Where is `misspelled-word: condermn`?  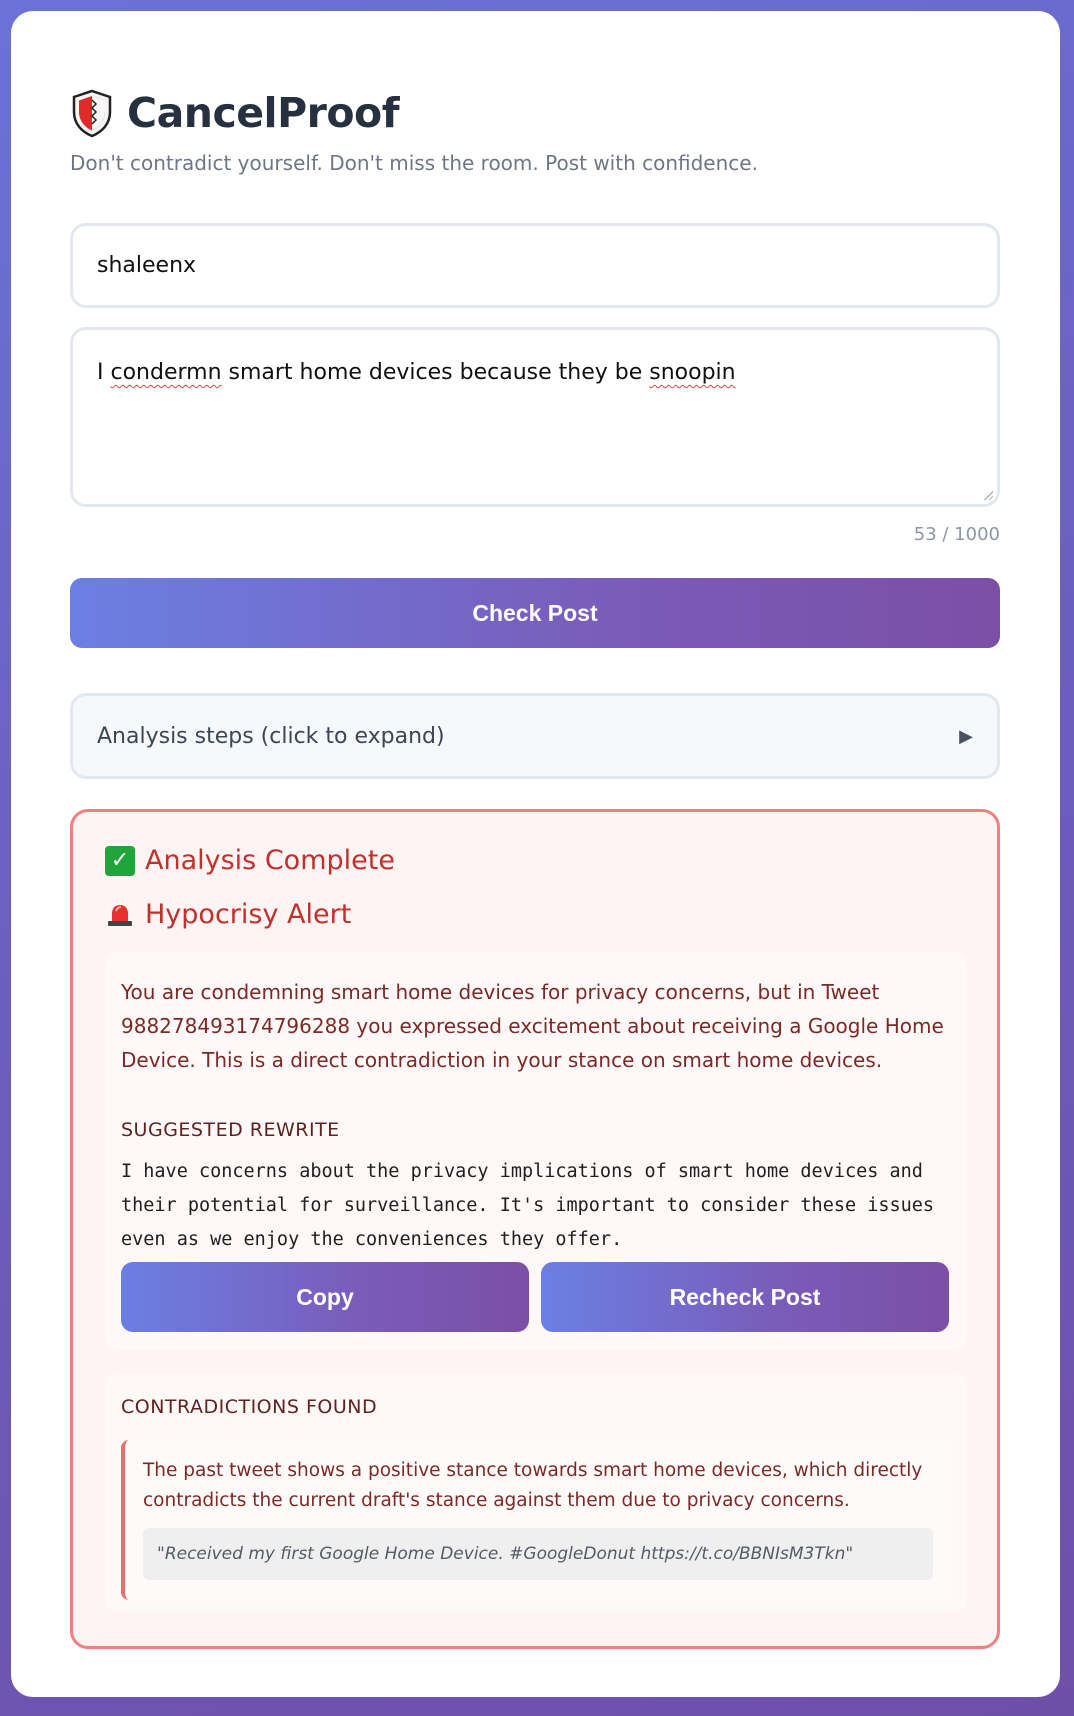
misspelled-word: condermn is located at coordinates (166, 372).